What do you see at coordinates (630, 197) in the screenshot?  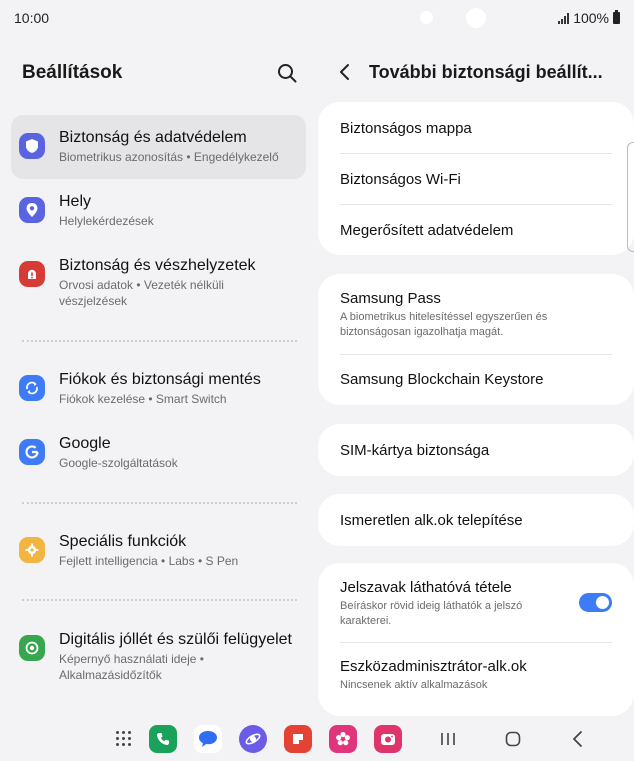 I see `drag-handle` at bounding box center [630, 197].